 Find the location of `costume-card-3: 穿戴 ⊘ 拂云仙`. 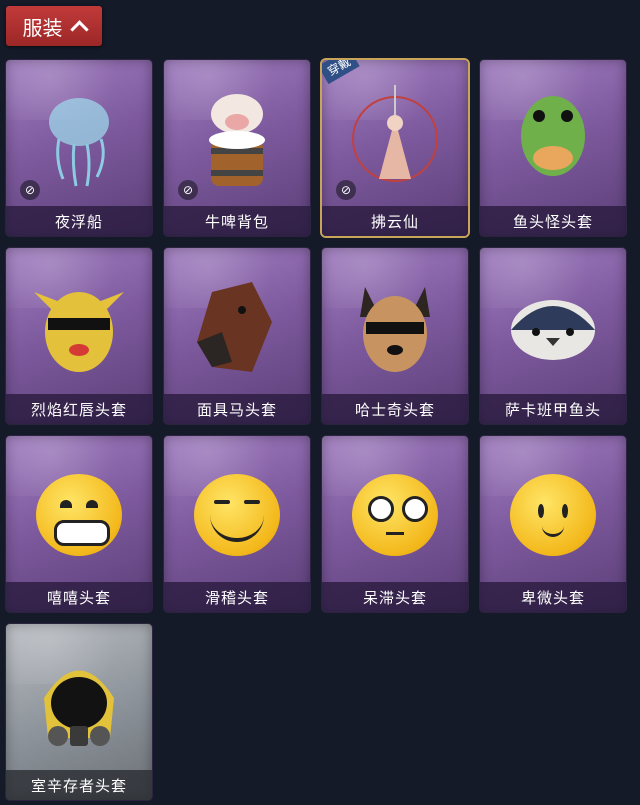

costume-card-3: 穿戴 ⊘ 拂云仙 is located at coordinates (395, 148).